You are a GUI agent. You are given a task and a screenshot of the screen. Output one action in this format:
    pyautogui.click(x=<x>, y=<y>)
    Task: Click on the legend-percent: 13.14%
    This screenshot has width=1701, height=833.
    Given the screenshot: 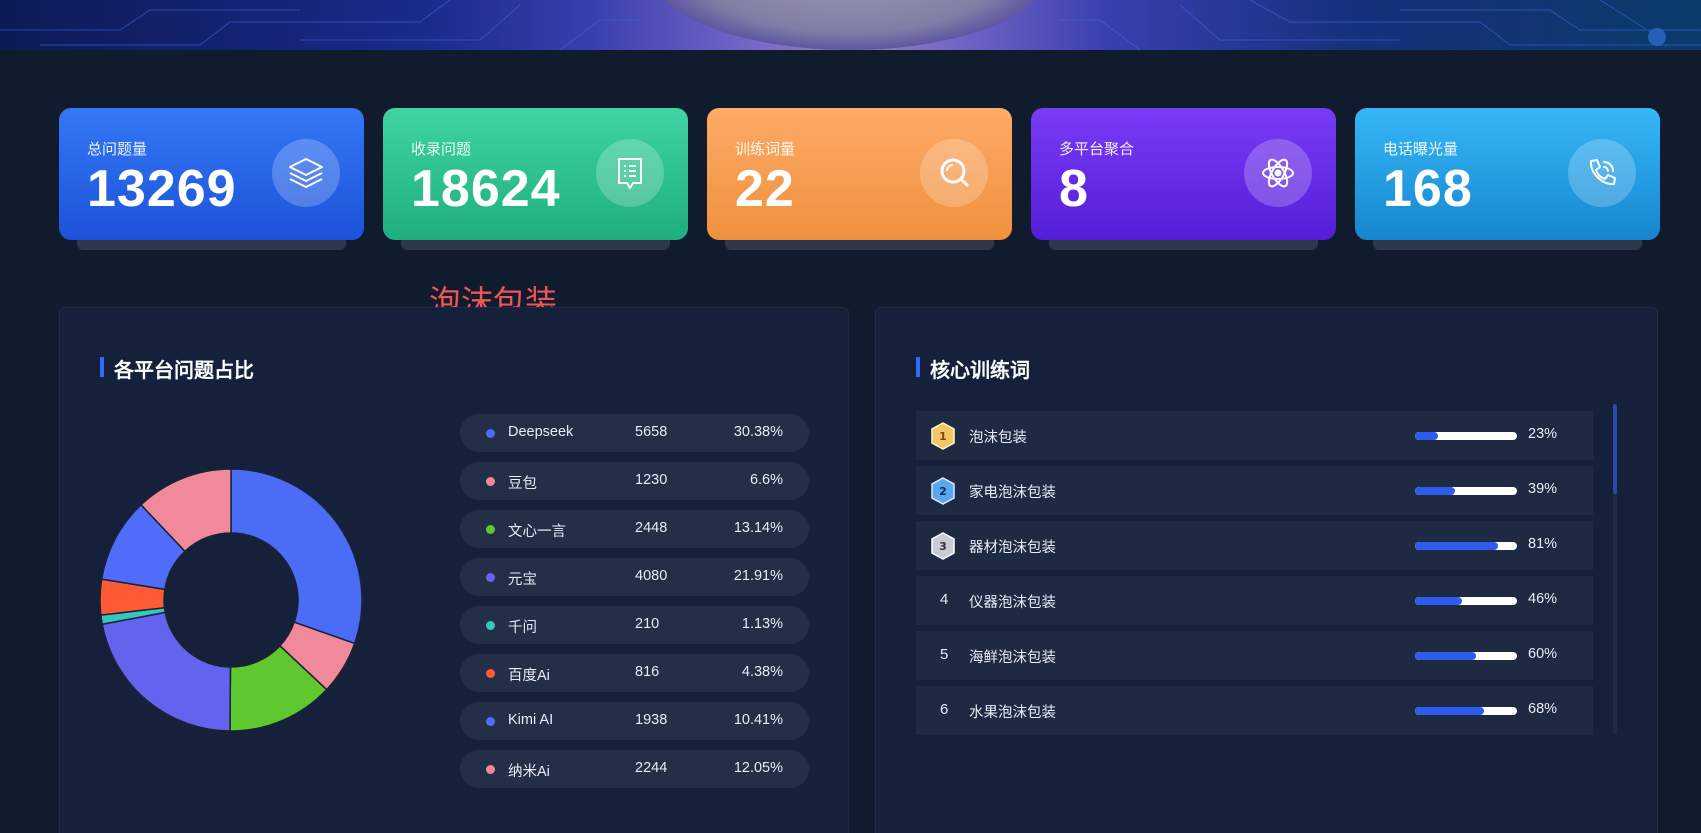 What is the action you would take?
    pyautogui.click(x=758, y=528)
    